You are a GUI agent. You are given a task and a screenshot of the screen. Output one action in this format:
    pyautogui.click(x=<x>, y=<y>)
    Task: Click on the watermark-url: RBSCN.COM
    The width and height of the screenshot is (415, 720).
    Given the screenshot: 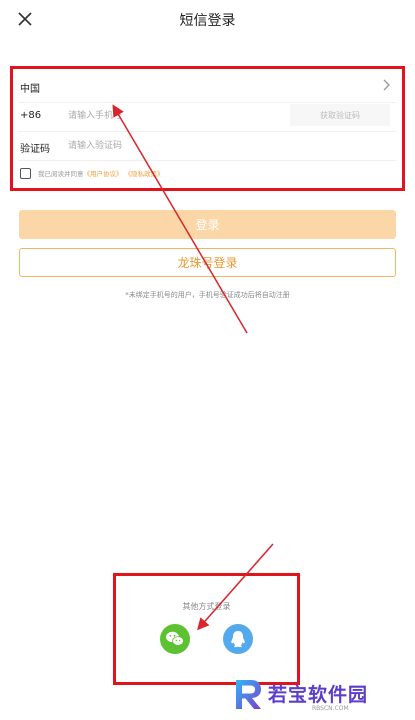 What is the action you would take?
    pyautogui.click(x=330, y=708)
    